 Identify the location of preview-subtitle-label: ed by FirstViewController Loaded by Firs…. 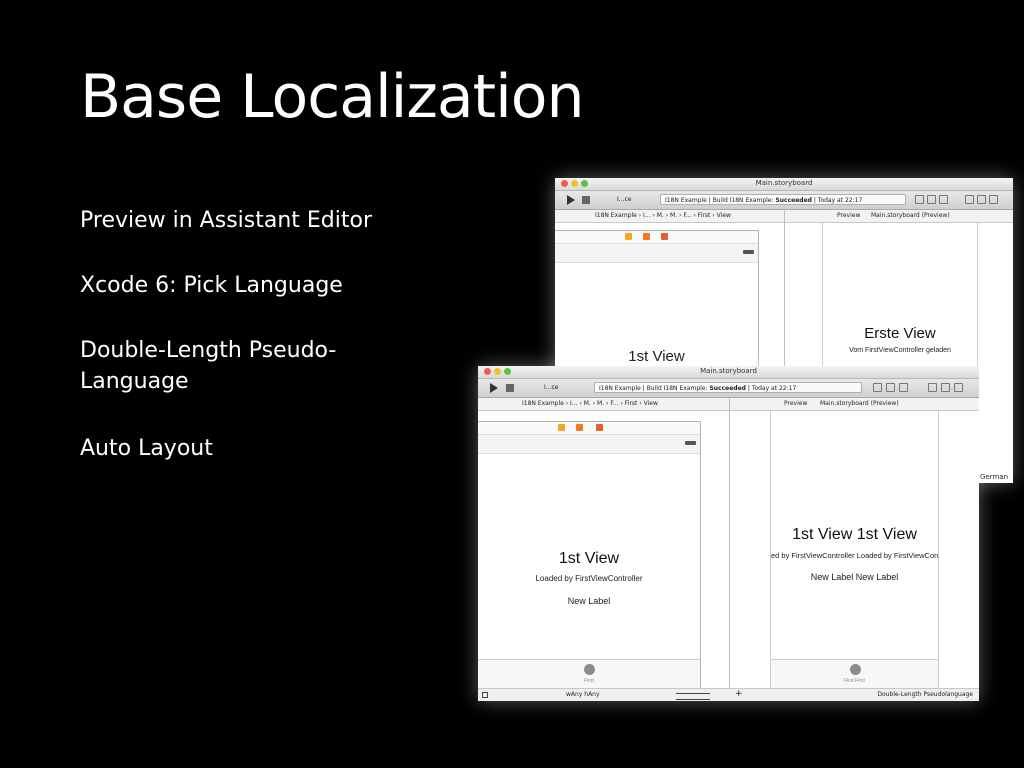
(855, 555).